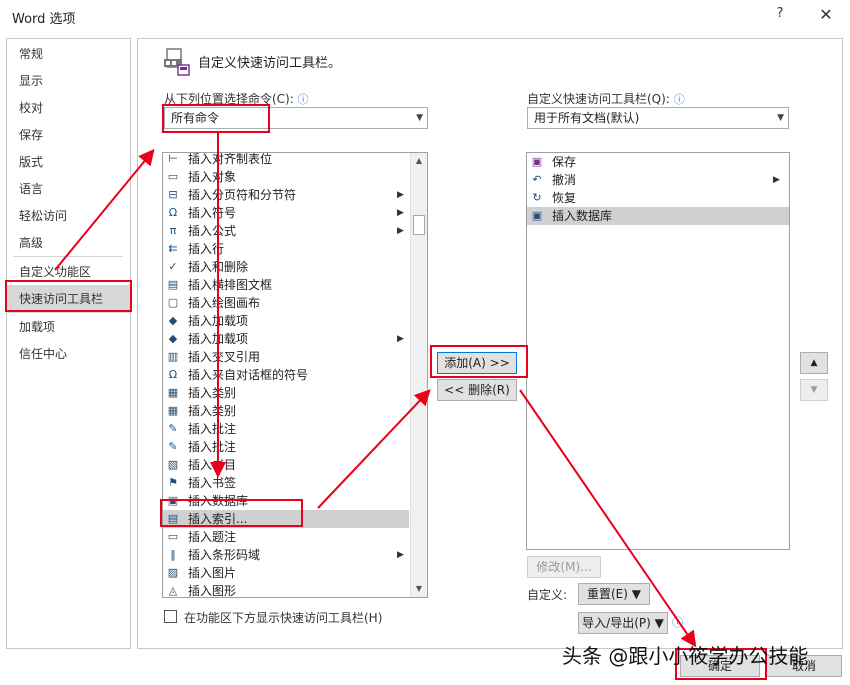  What do you see at coordinates (658, 198) in the screenshot?
I see `list-item: ↻ 恢复` at bounding box center [658, 198].